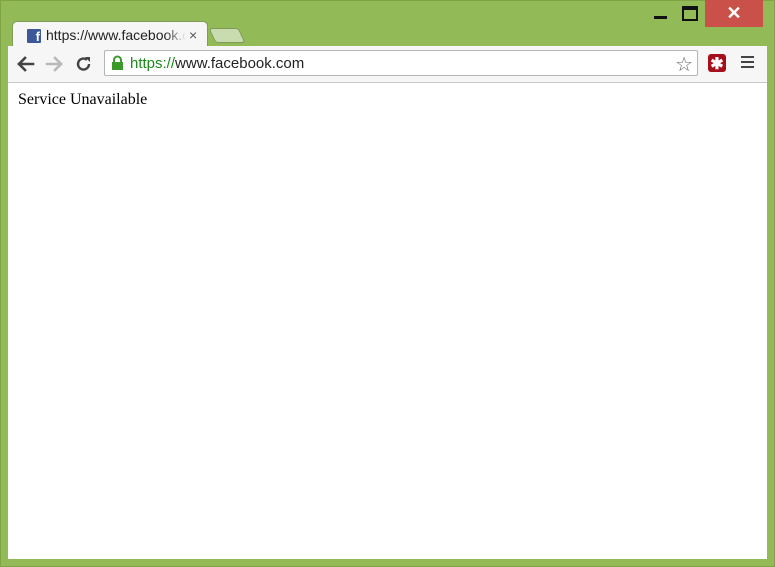 The image size is (775, 567). I want to click on reload-icon, so click(83, 64).